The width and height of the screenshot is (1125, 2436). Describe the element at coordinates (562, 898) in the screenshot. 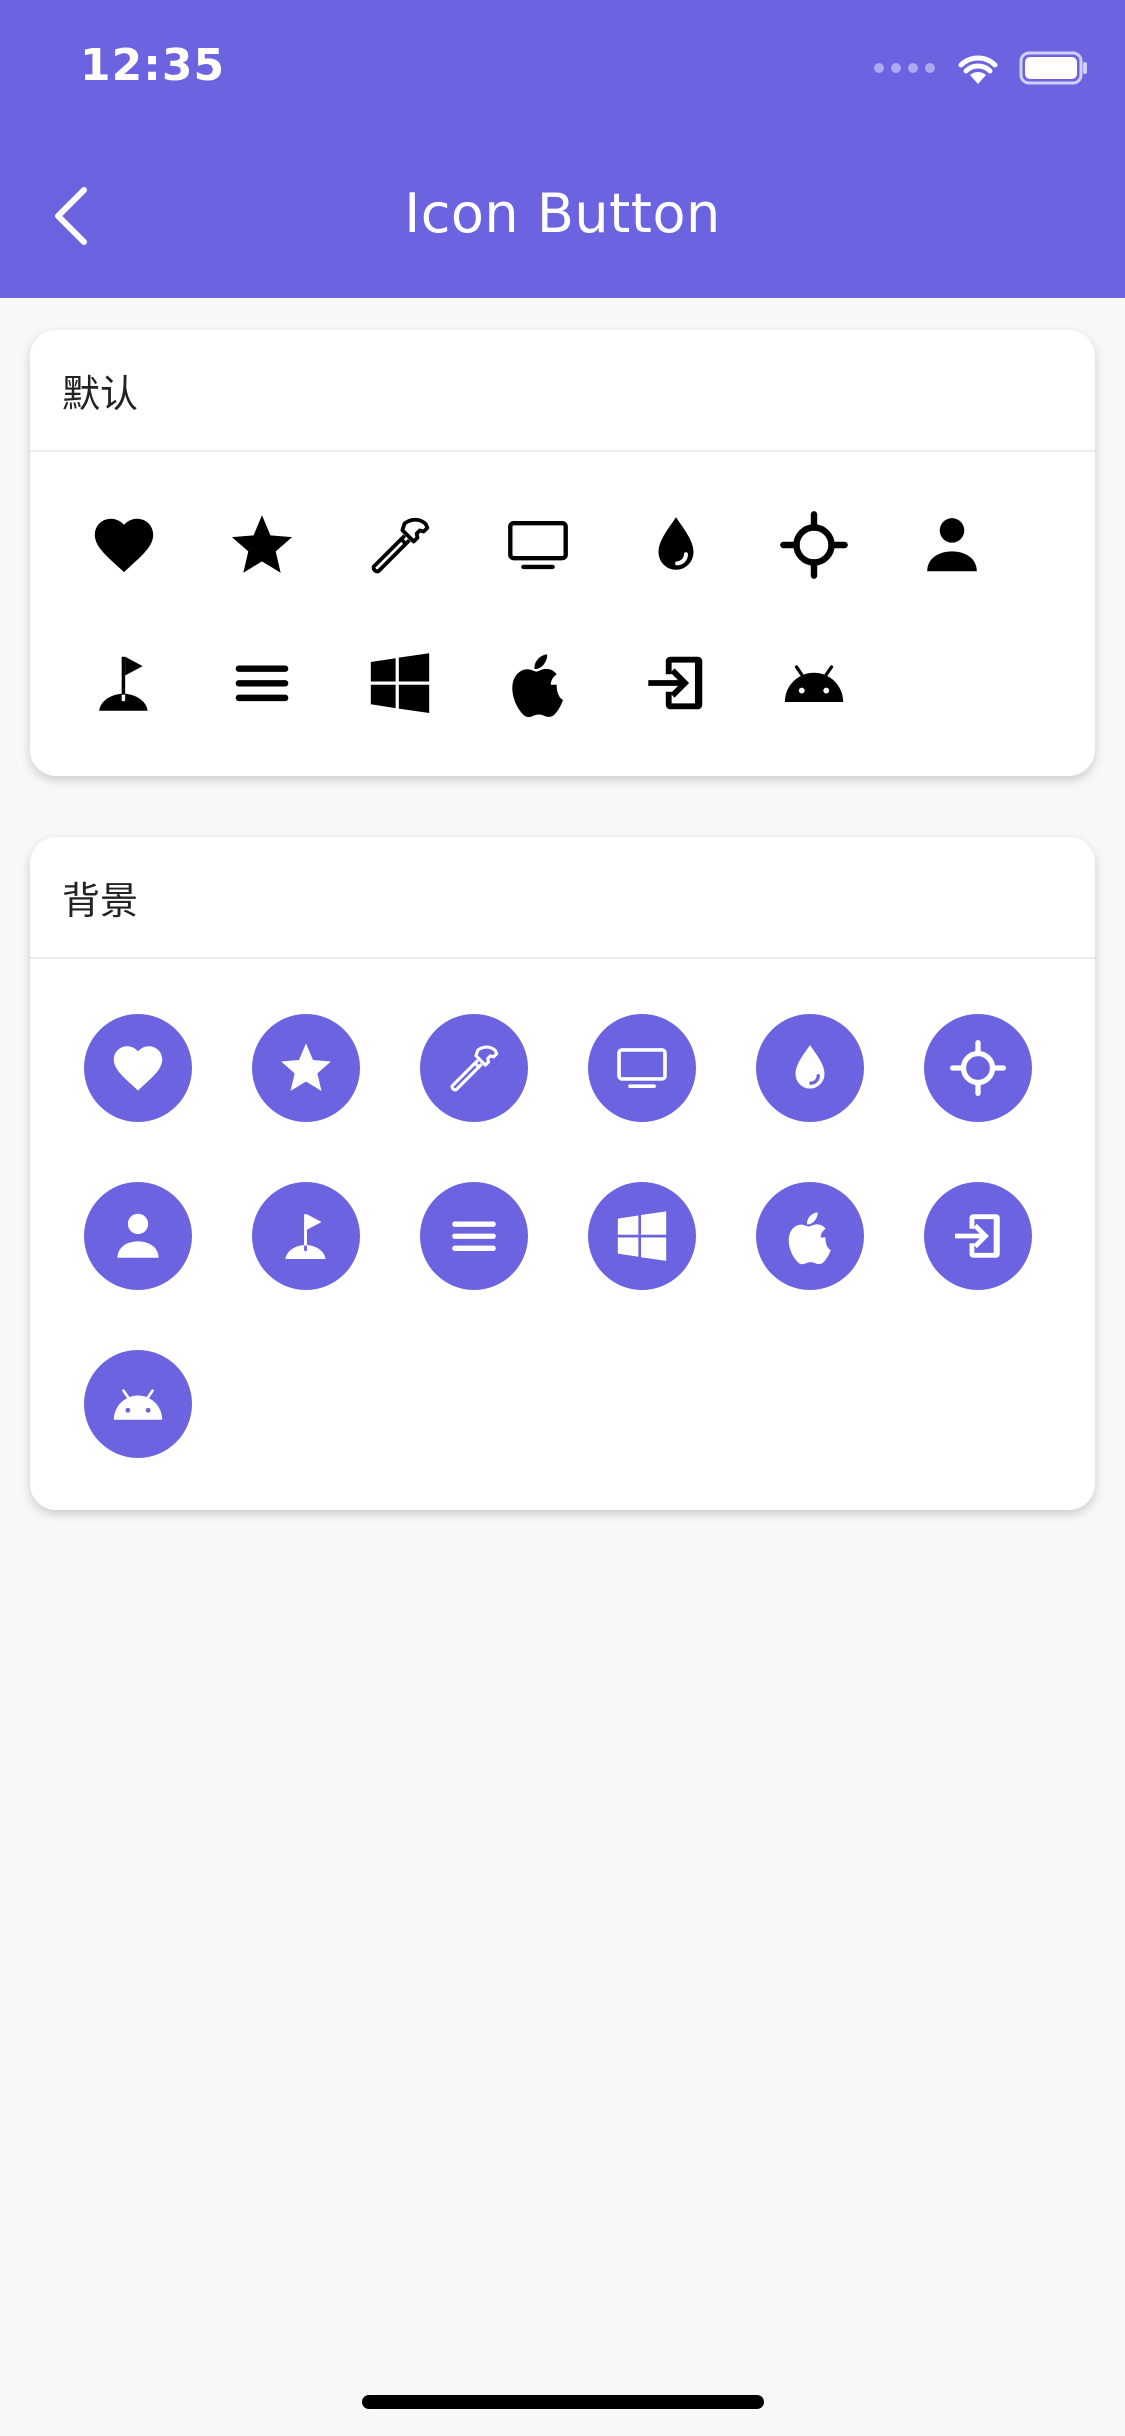

I see `card-title: 背景` at that location.